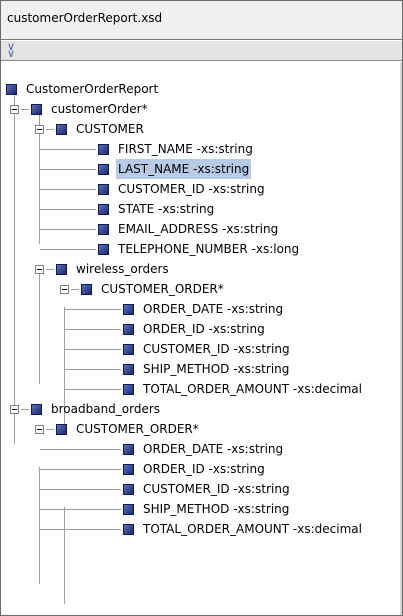  What do you see at coordinates (99, 109) in the screenshot?
I see `node-label: customerOrder*` at bounding box center [99, 109].